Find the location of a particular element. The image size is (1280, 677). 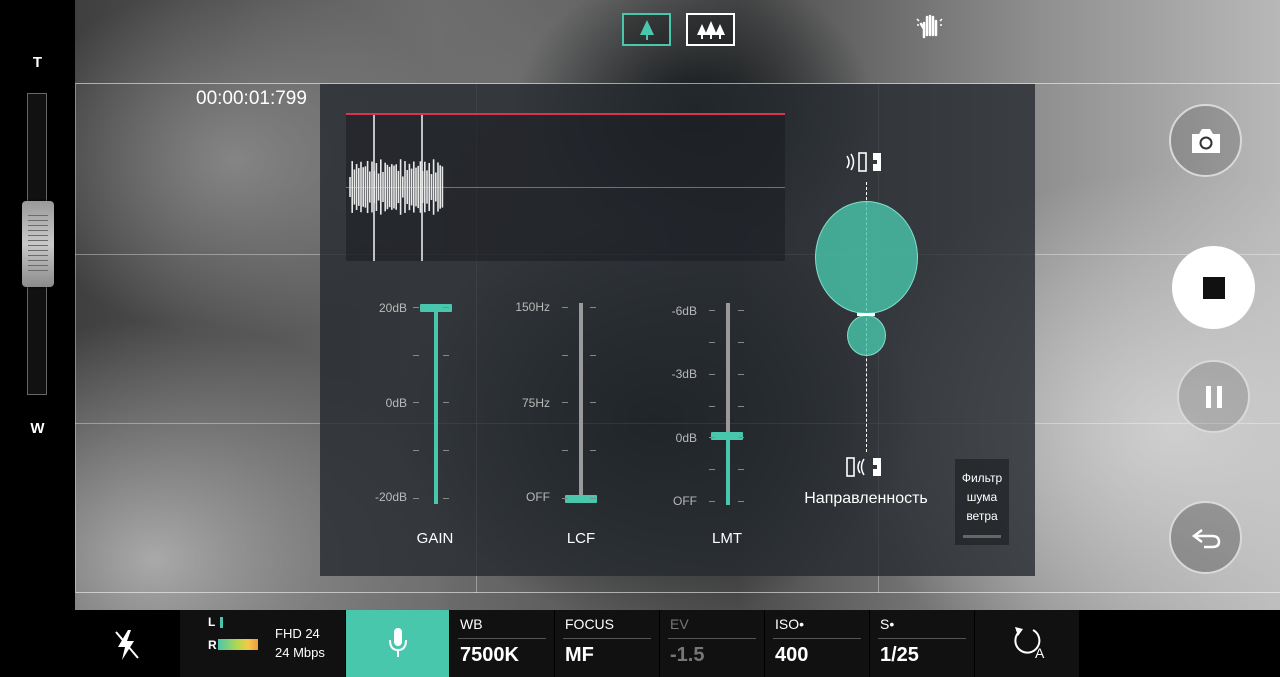

single-tree-icon is located at coordinates (646, 29).